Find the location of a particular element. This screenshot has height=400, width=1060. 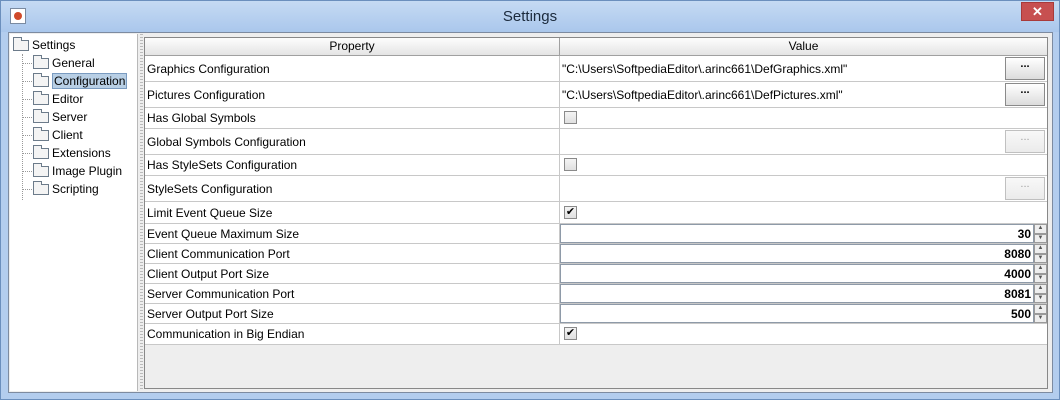

tree-root-label: Settings is located at coordinates (54, 45).